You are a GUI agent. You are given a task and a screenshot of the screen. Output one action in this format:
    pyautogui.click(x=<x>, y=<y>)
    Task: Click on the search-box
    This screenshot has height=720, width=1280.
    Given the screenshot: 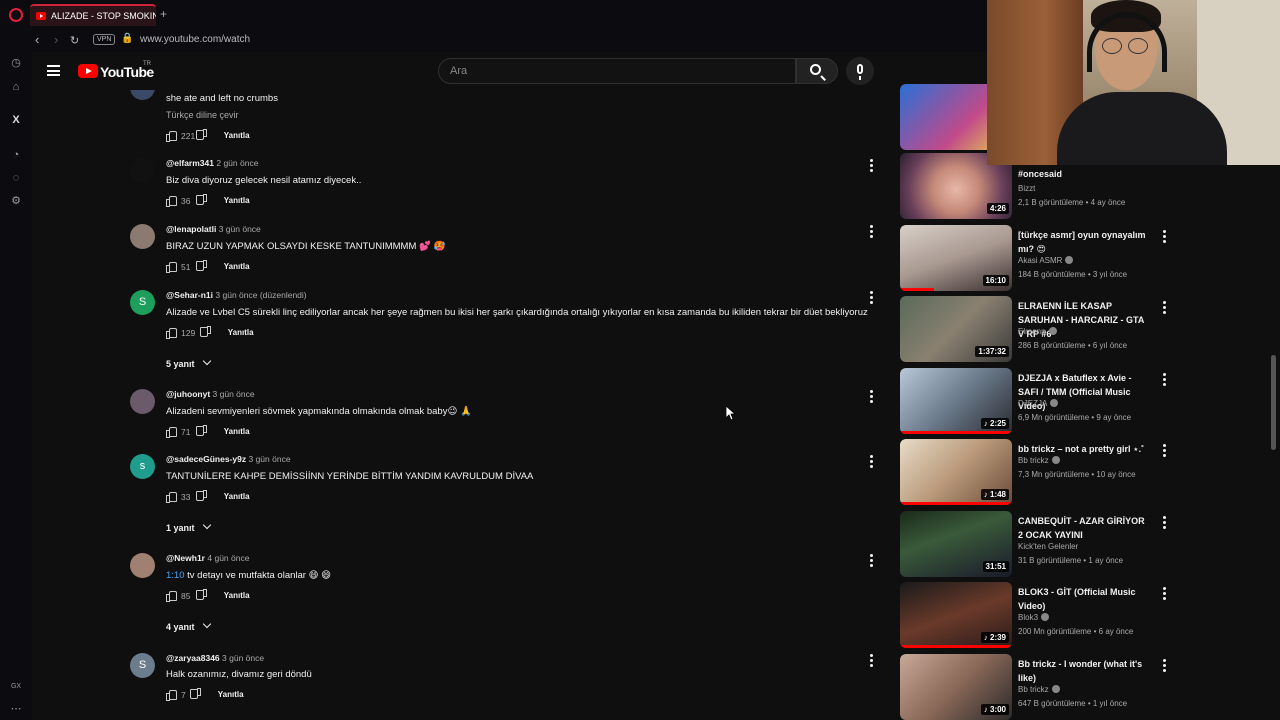 What is the action you would take?
    pyautogui.click(x=617, y=71)
    